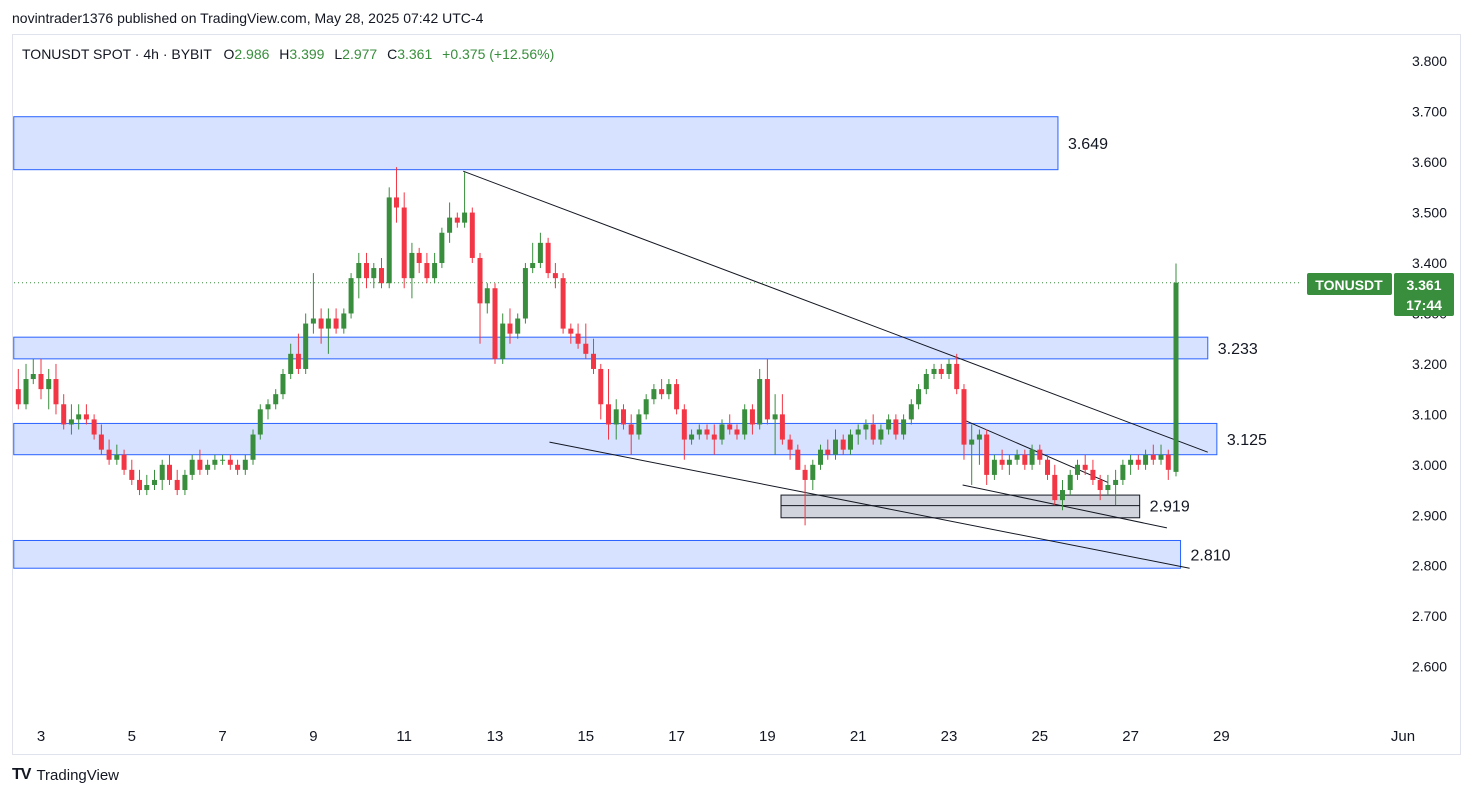 The image size is (1472, 799). Describe the element at coordinates (1429, 61) in the screenshot. I see `price-tick-label: 3.800` at that location.